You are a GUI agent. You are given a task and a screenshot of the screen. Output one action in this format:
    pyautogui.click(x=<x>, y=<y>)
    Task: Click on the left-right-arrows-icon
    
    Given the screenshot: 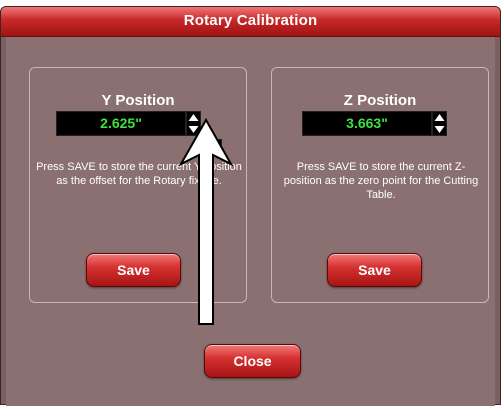 What is the action you would take?
    pyautogui.click(x=208, y=147)
    